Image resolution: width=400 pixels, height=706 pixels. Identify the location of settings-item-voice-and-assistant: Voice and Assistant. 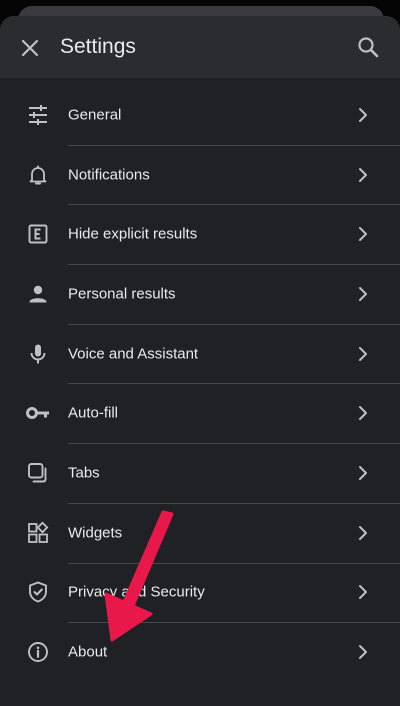
(200, 353).